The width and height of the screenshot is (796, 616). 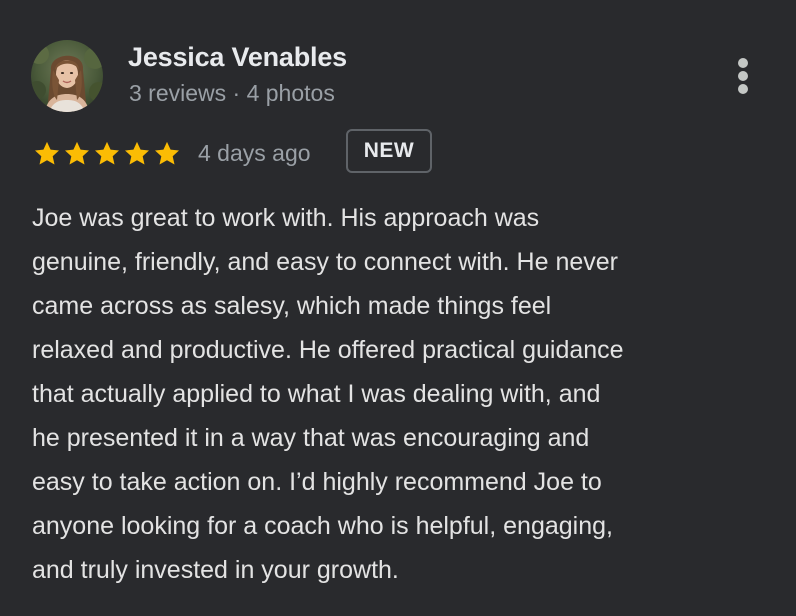 What do you see at coordinates (215, 570) in the screenshot?
I see `review-text-line: and truly invested in your growth.` at bounding box center [215, 570].